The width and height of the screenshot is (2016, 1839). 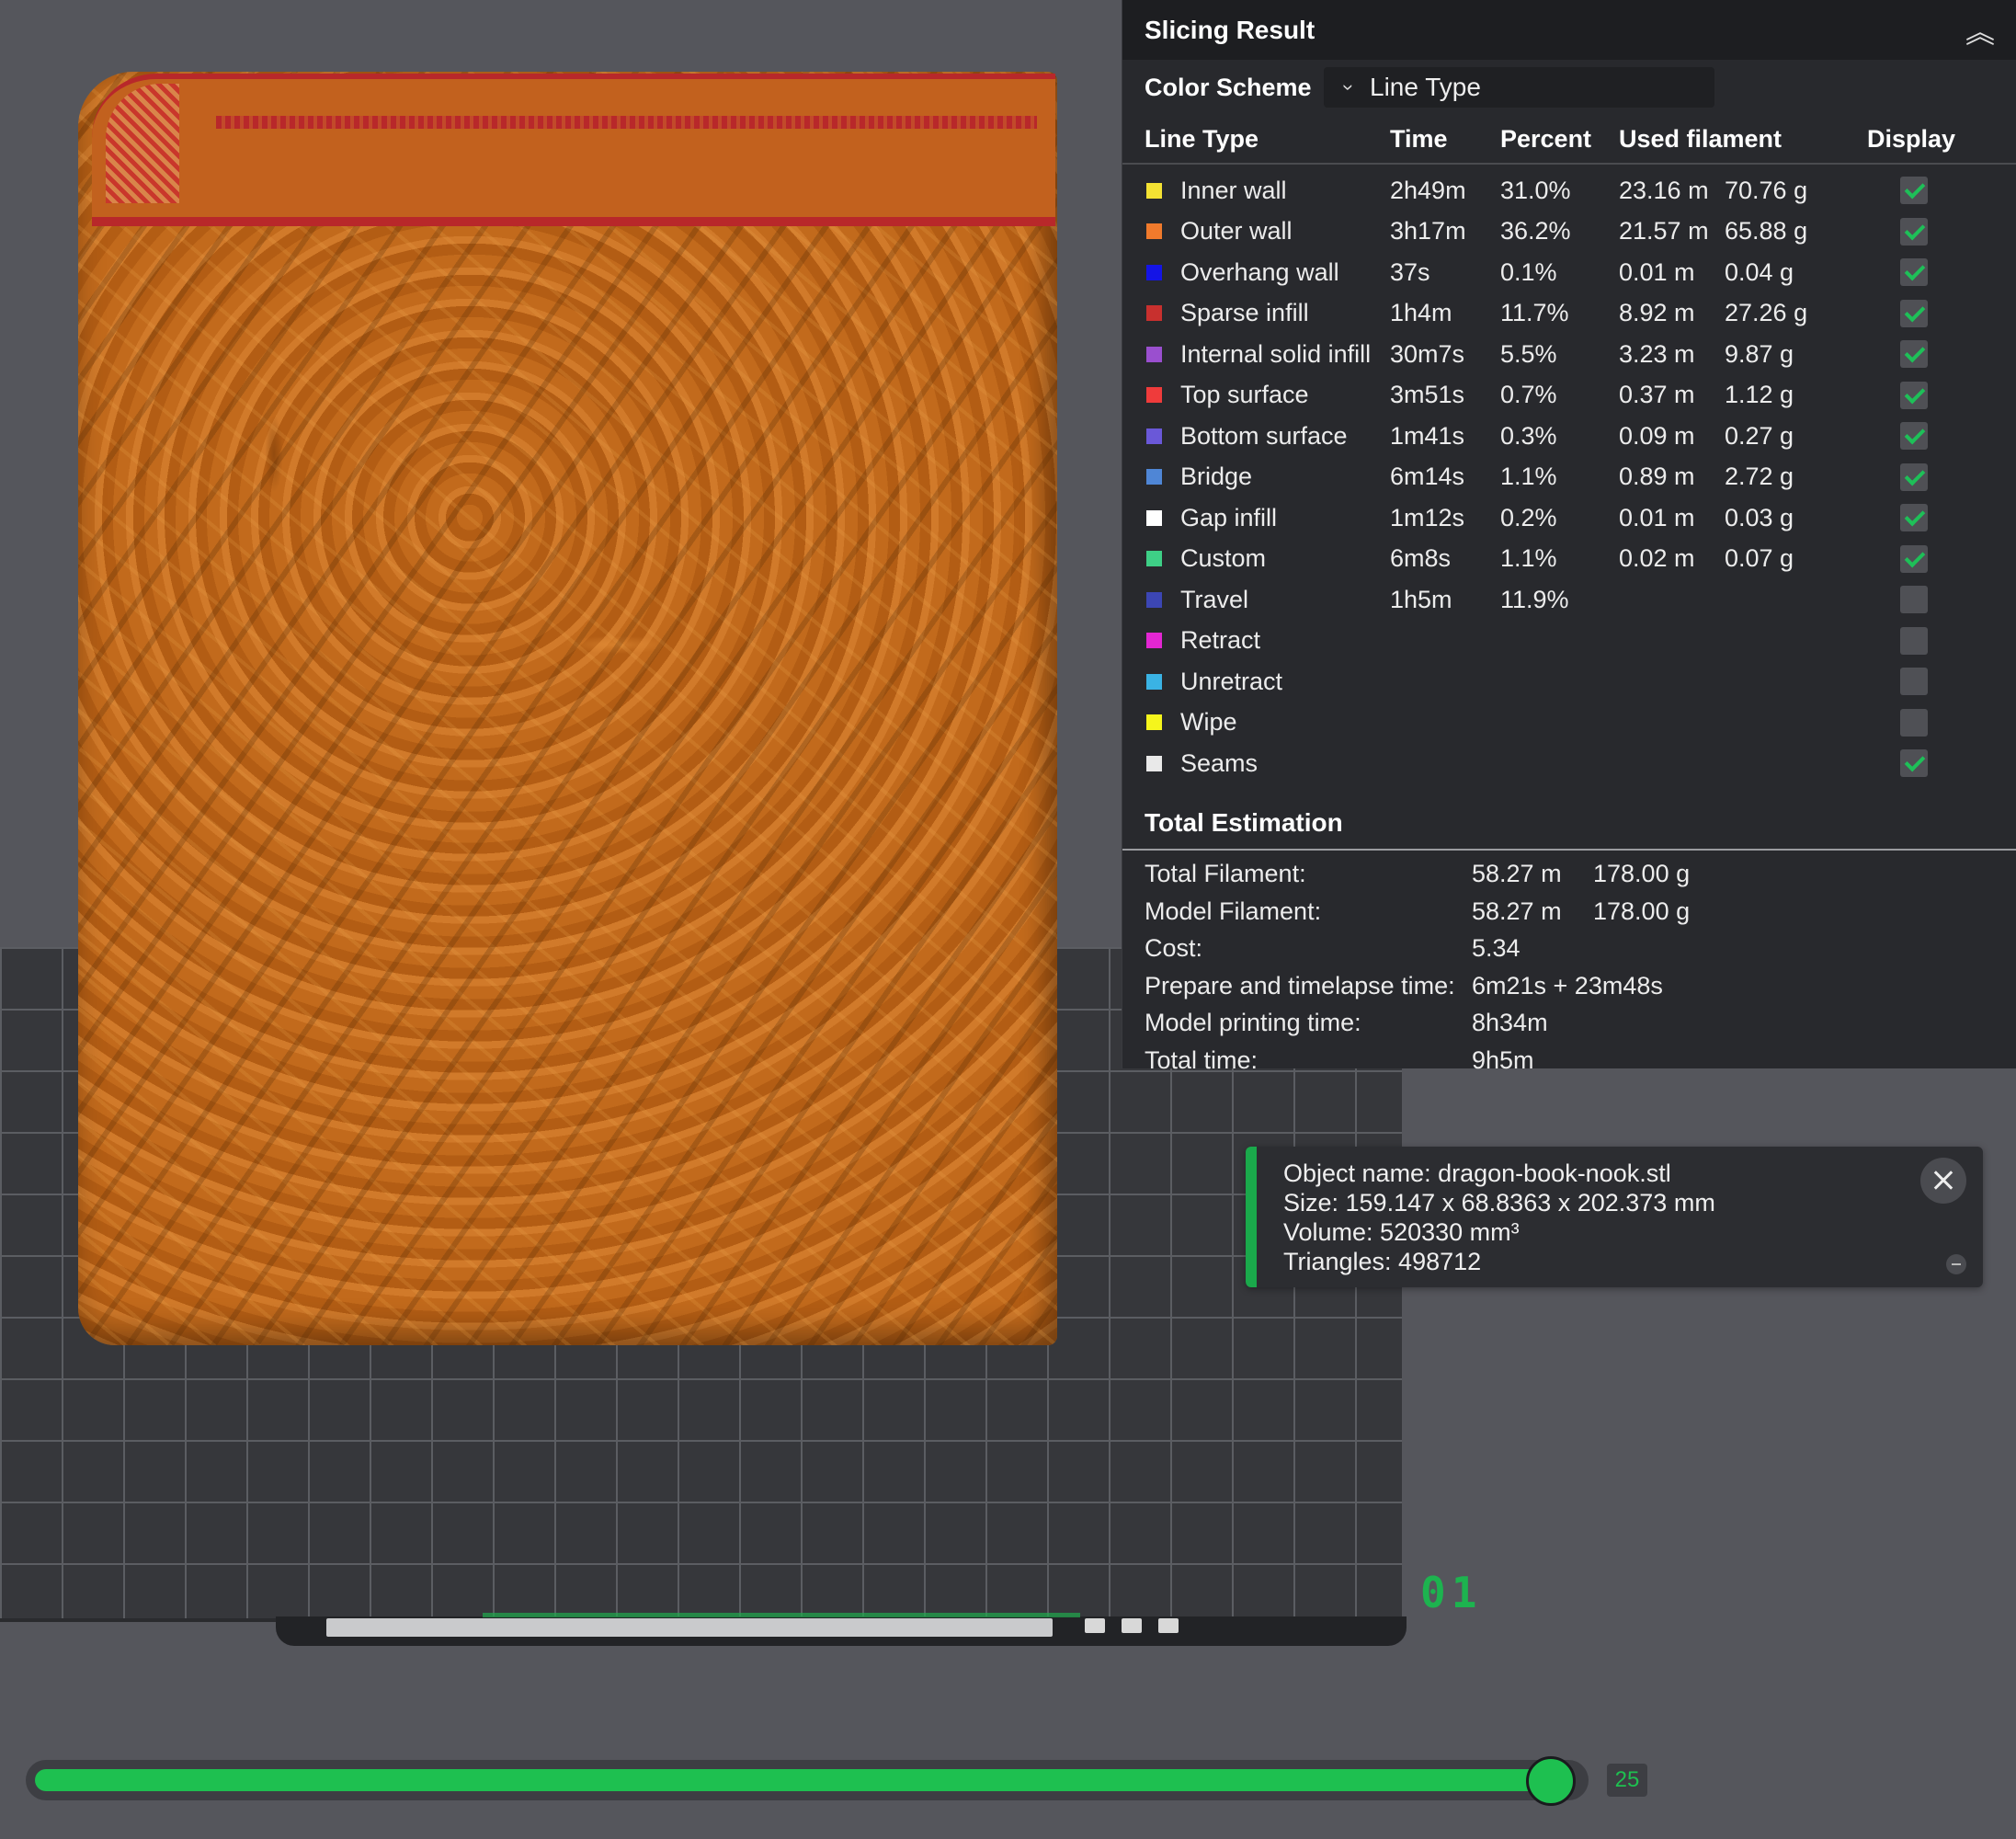 What do you see at coordinates (1956, 1264) in the screenshot?
I see `minimize-icon` at bounding box center [1956, 1264].